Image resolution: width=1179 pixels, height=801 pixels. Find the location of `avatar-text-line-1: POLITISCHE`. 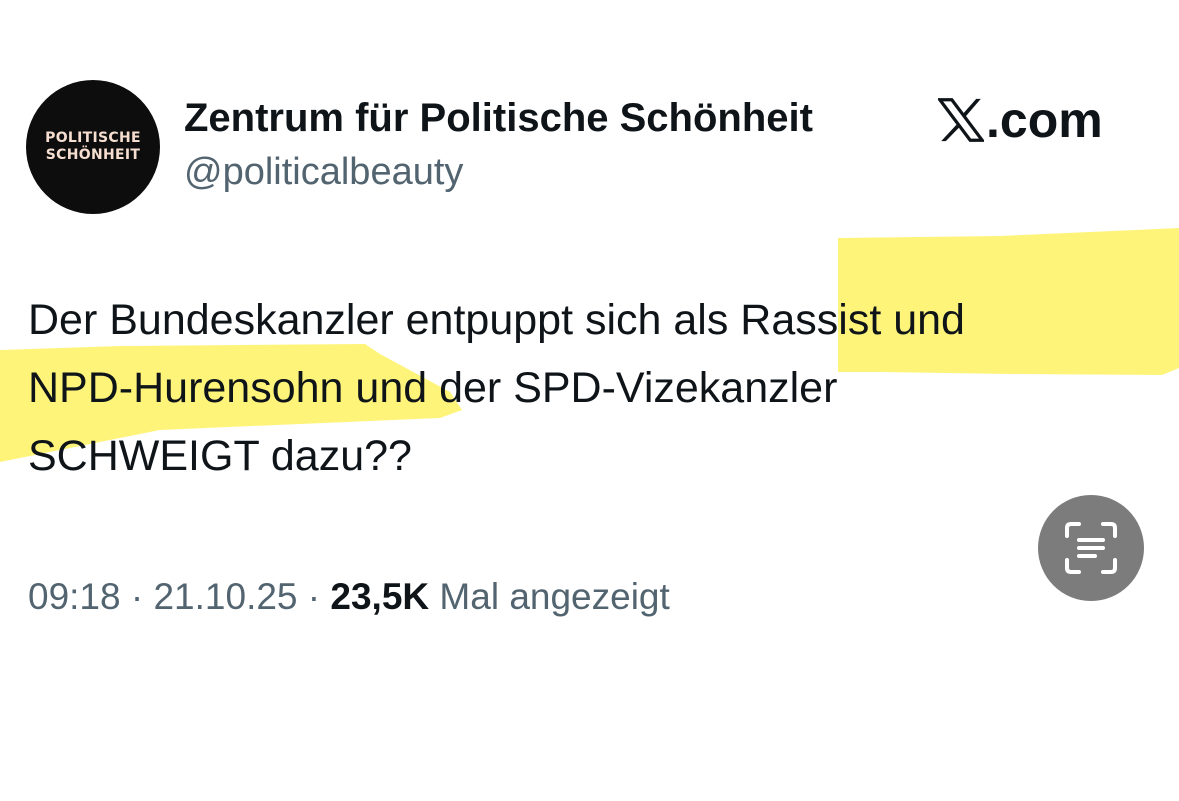

avatar-text-line-1: POLITISCHE is located at coordinates (93, 138).